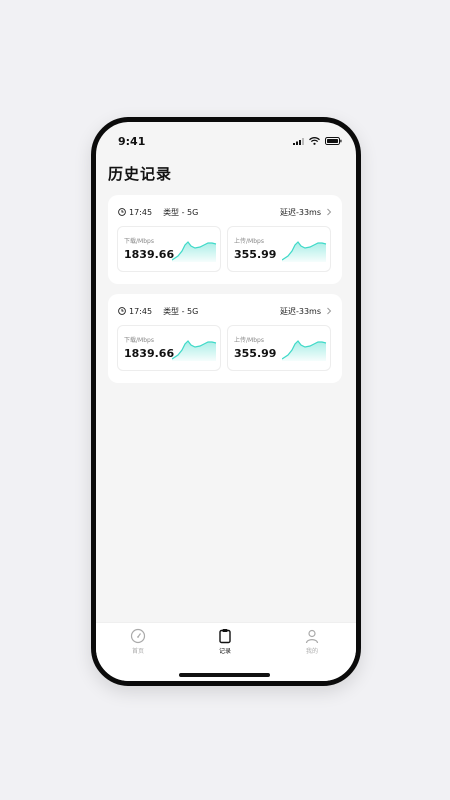 Image resolution: width=450 pixels, height=800 pixels. I want to click on user-icon, so click(312, 636).